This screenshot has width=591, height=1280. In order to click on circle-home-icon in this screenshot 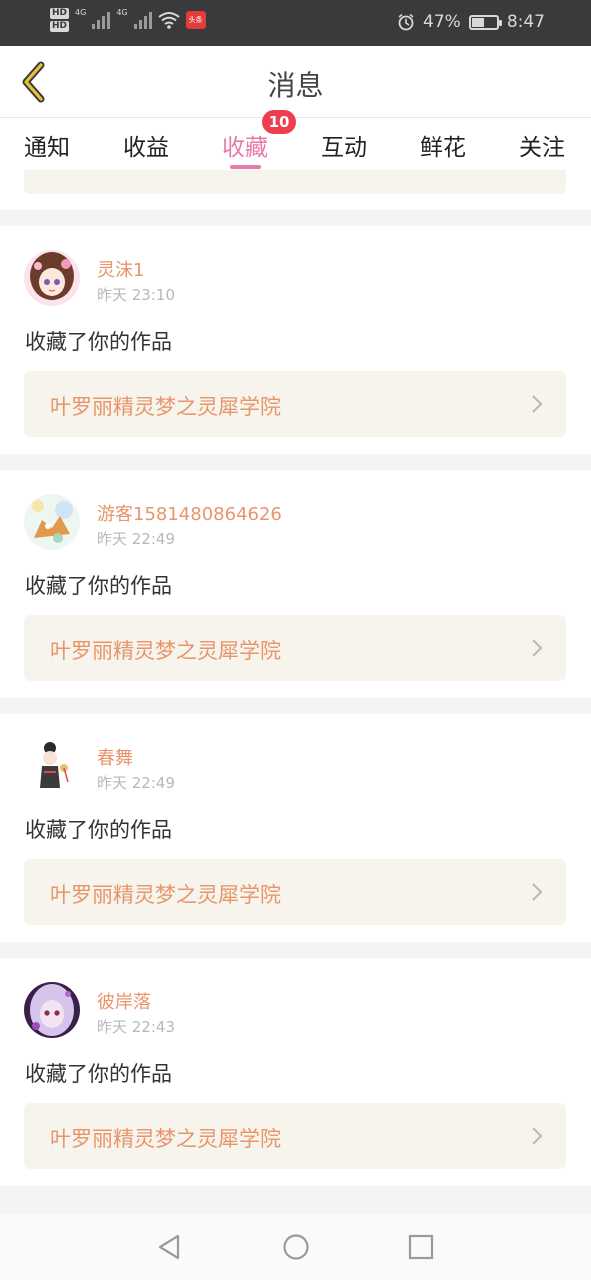, I will do `click(296, 1247)`.